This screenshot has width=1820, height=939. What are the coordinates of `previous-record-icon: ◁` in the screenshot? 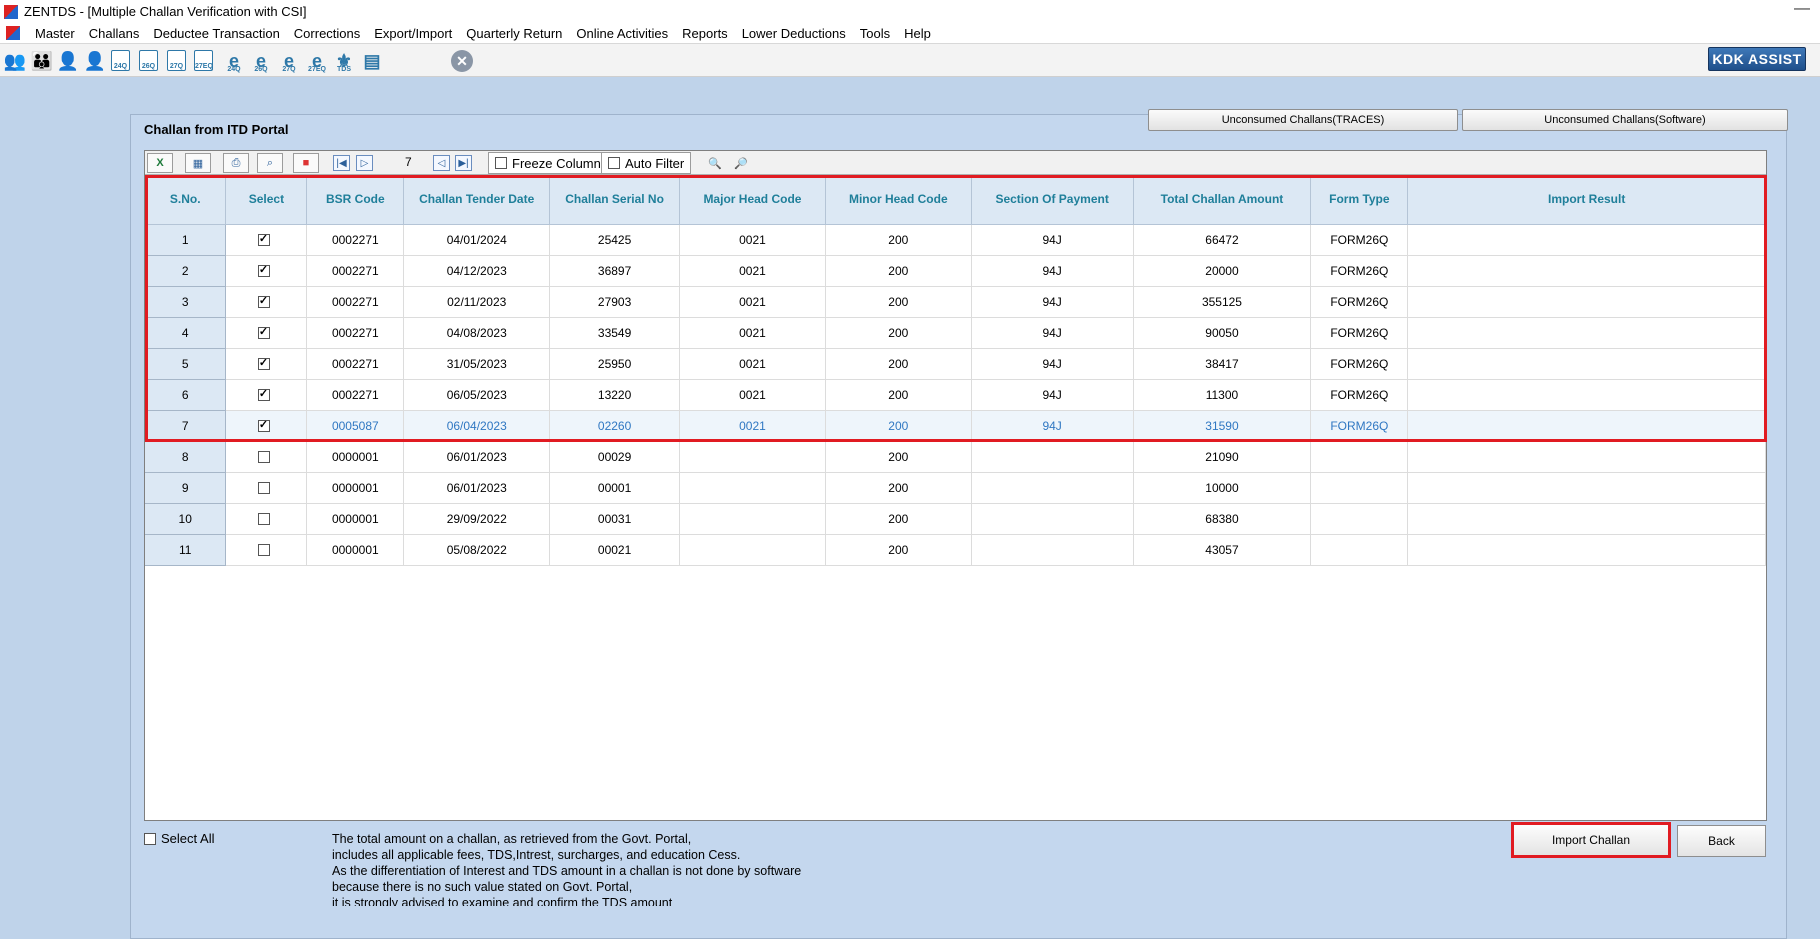 It's located at (441, 163).